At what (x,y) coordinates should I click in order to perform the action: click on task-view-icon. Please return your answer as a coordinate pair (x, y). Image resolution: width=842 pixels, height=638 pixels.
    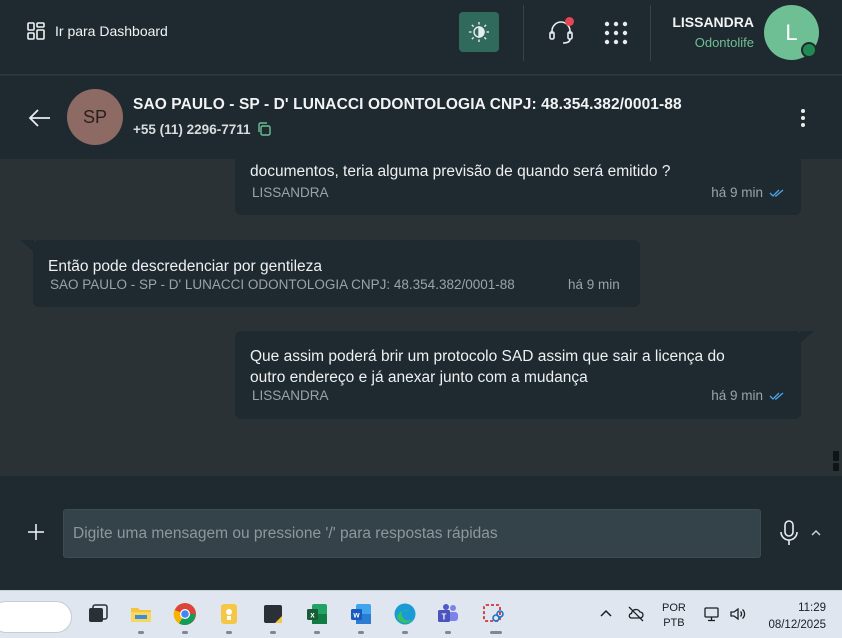
    Looking at the image, I should click on (98, 614).